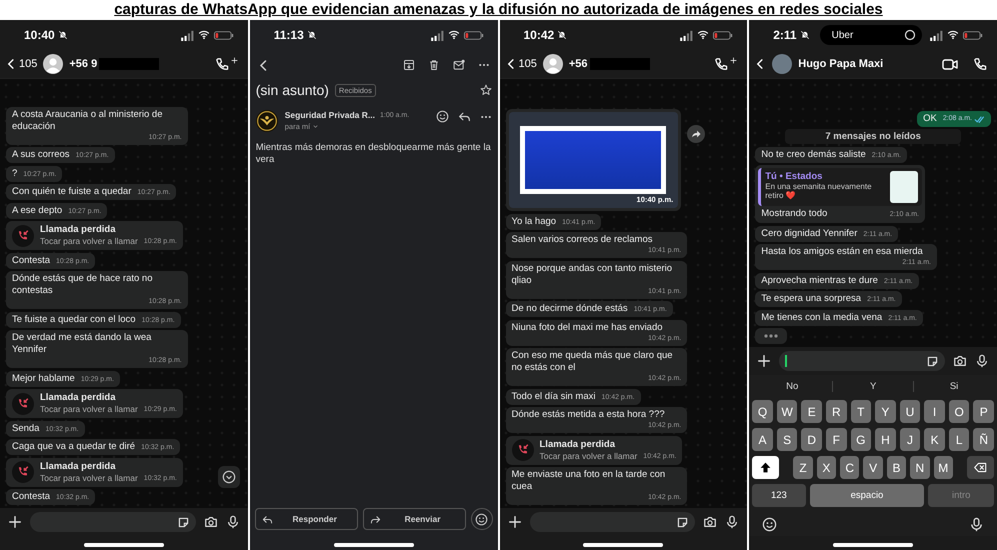  Describe the element at coordinates (89, 409) in the screenshot. I see `call-subtitle: Tocar para volver a llamar` at that location.